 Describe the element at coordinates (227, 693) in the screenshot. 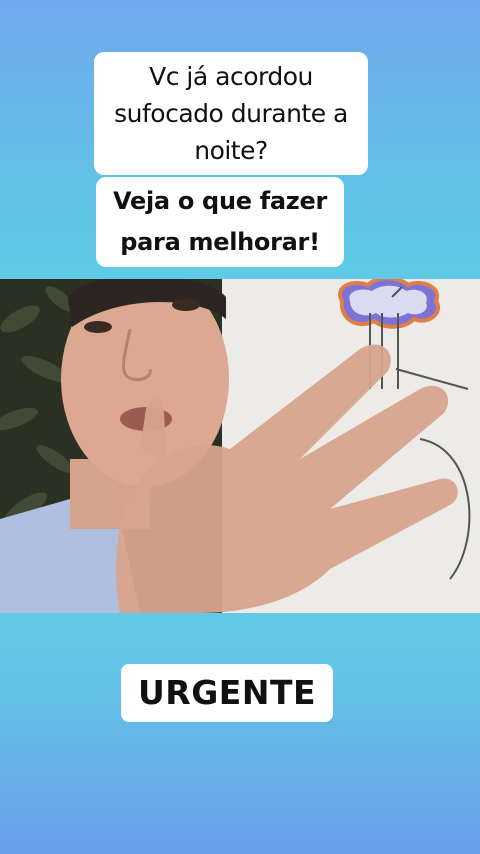

I see `caption-urgent: URGENTE` at that location.